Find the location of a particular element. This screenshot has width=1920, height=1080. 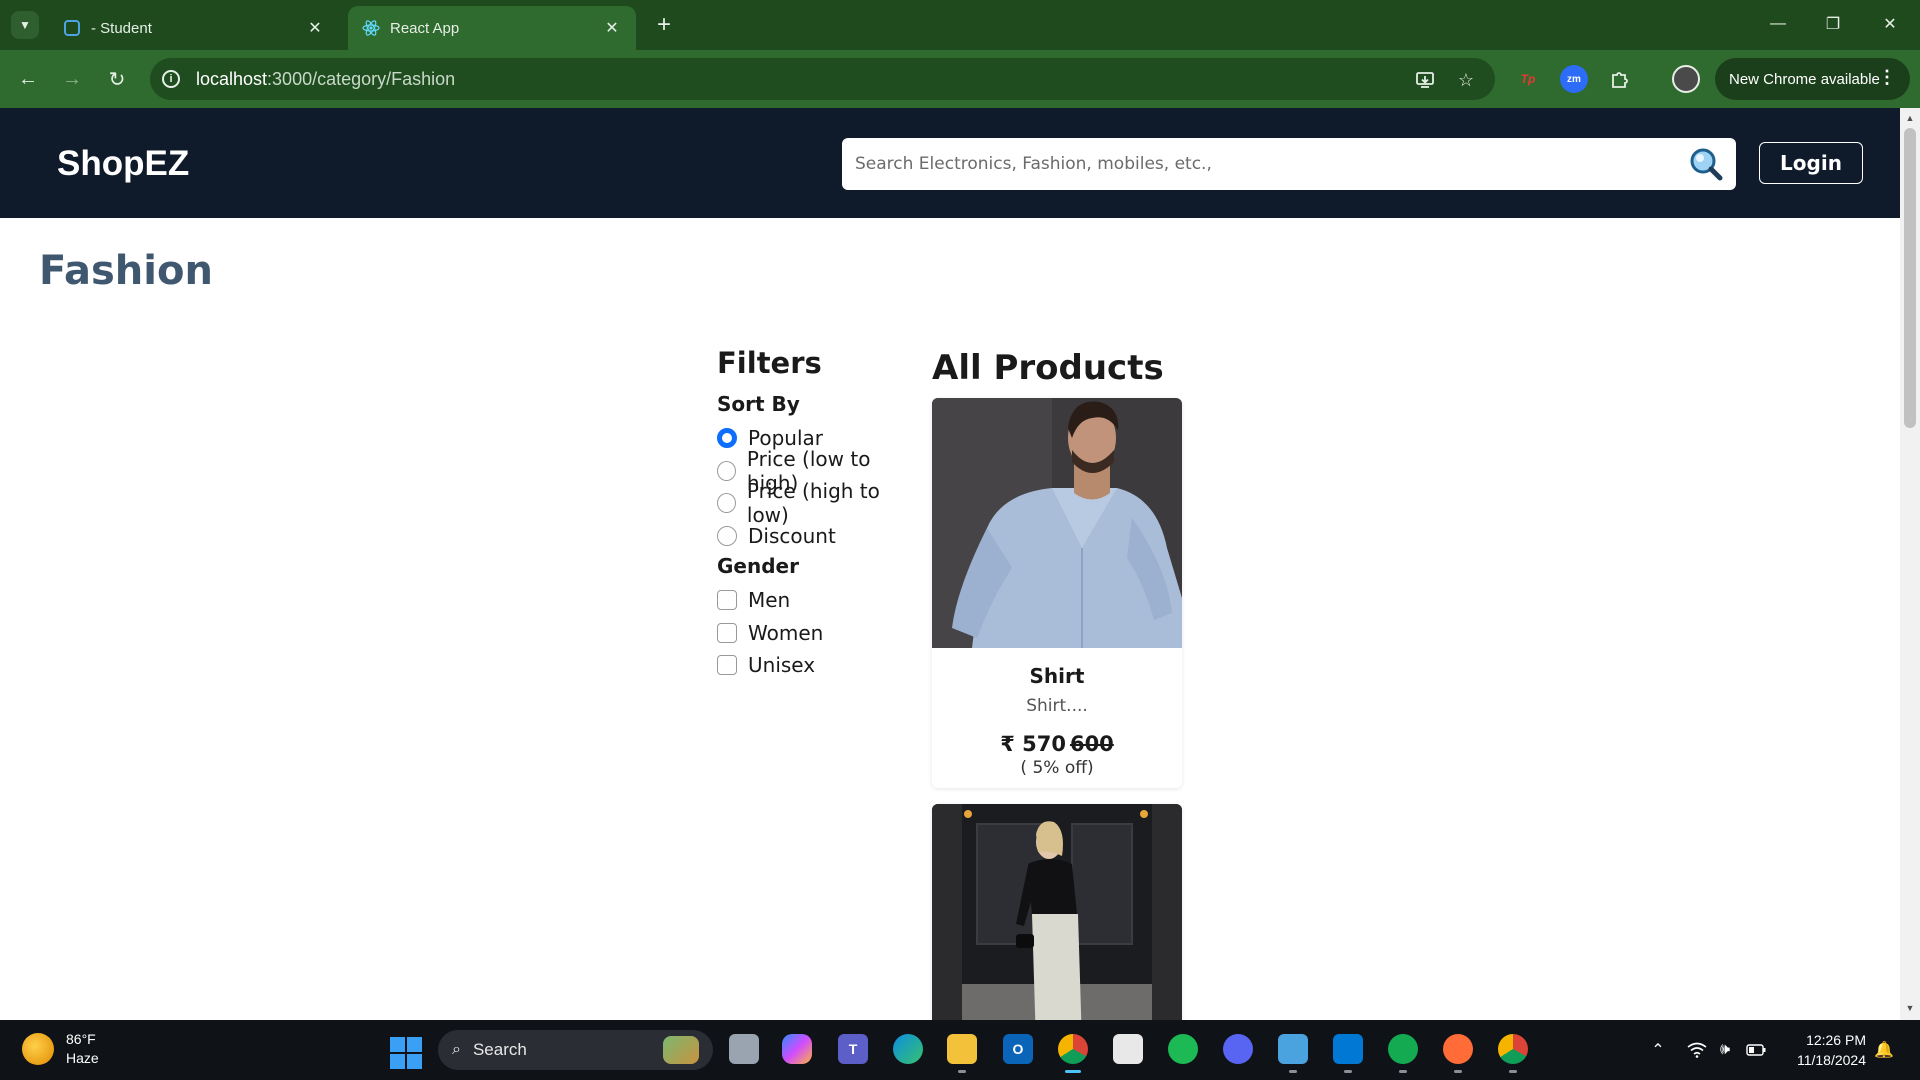

chrome-update-label: New Chrome available is located at coordinates (1804, 79).